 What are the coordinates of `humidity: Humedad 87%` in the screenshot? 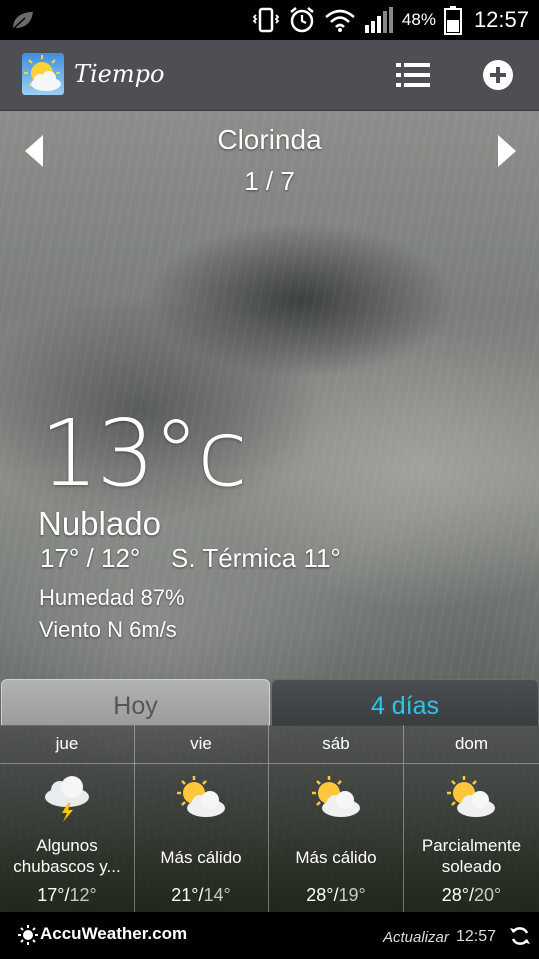 It's located at (112, 597).